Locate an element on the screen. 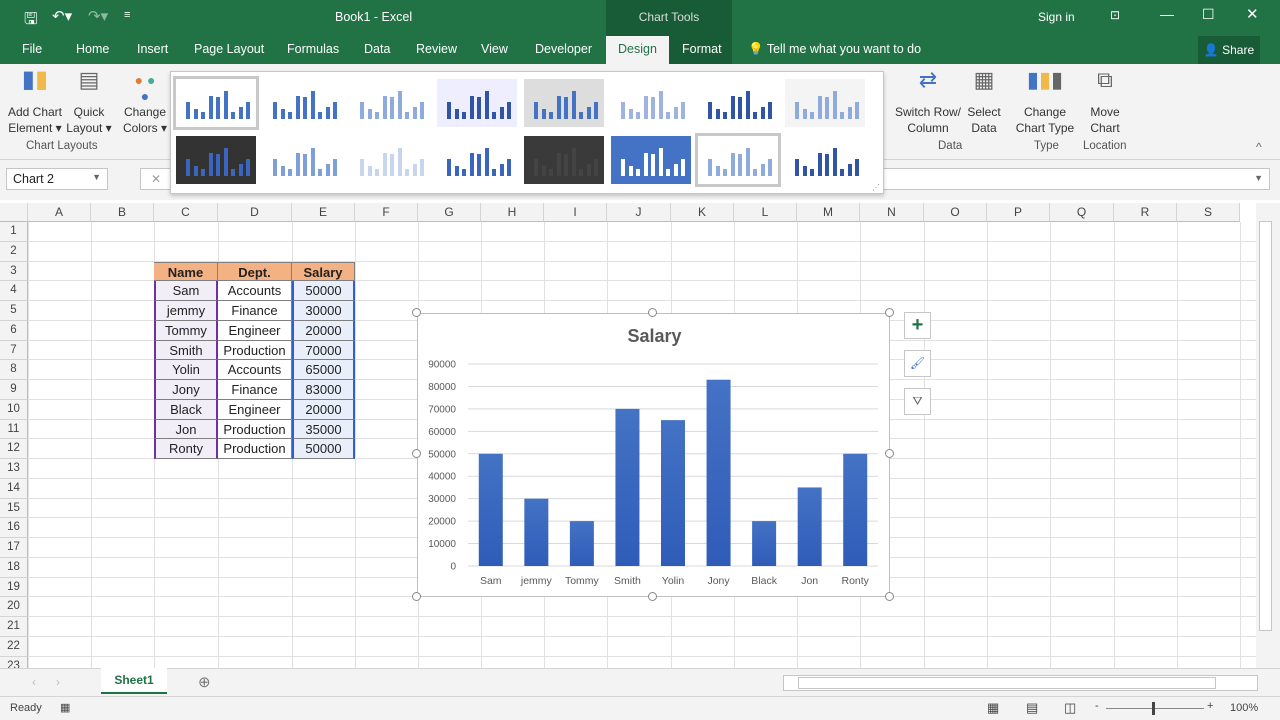 The width and height of the screenshot is (1280, 720). column-header-K: K is located at coordinates (702, 212).